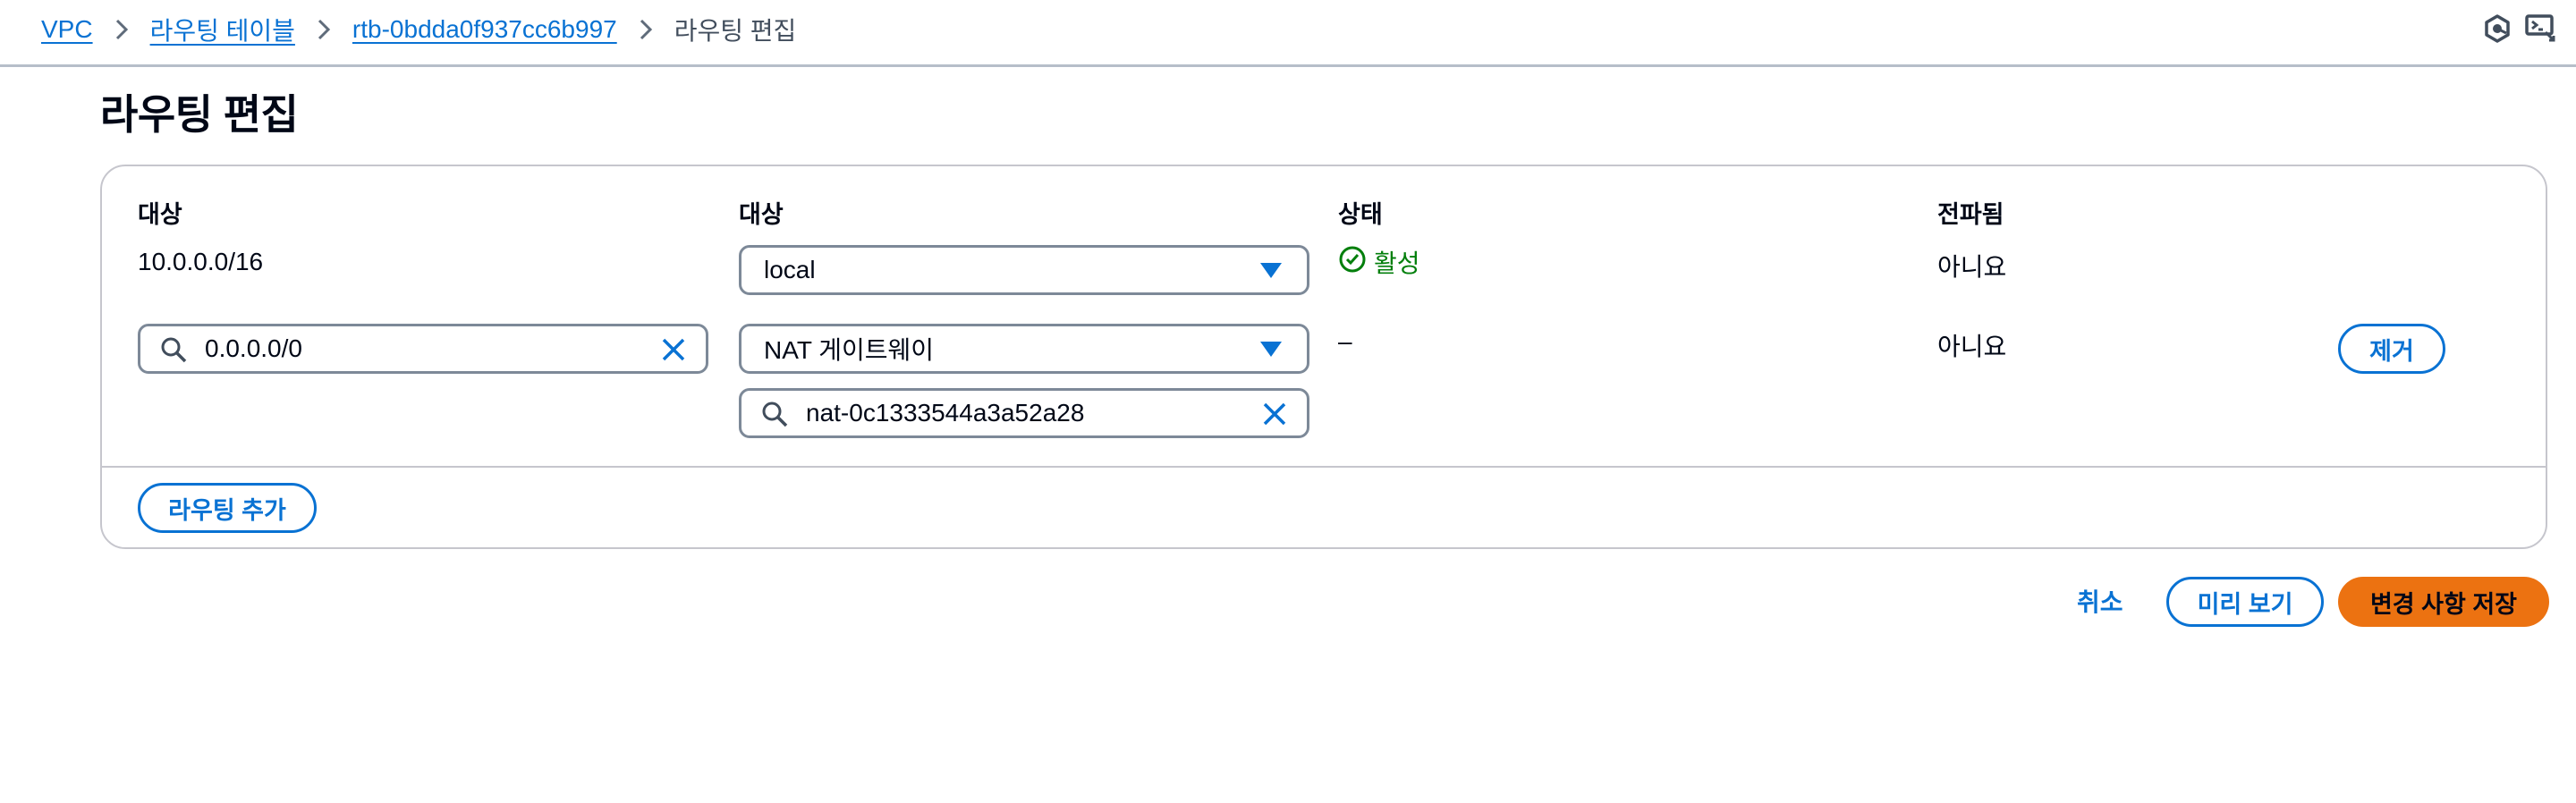  Describe the element at coordinates (1970, 214) in the screenshot. I see `column-header-propagated: 전파됨` at that location.